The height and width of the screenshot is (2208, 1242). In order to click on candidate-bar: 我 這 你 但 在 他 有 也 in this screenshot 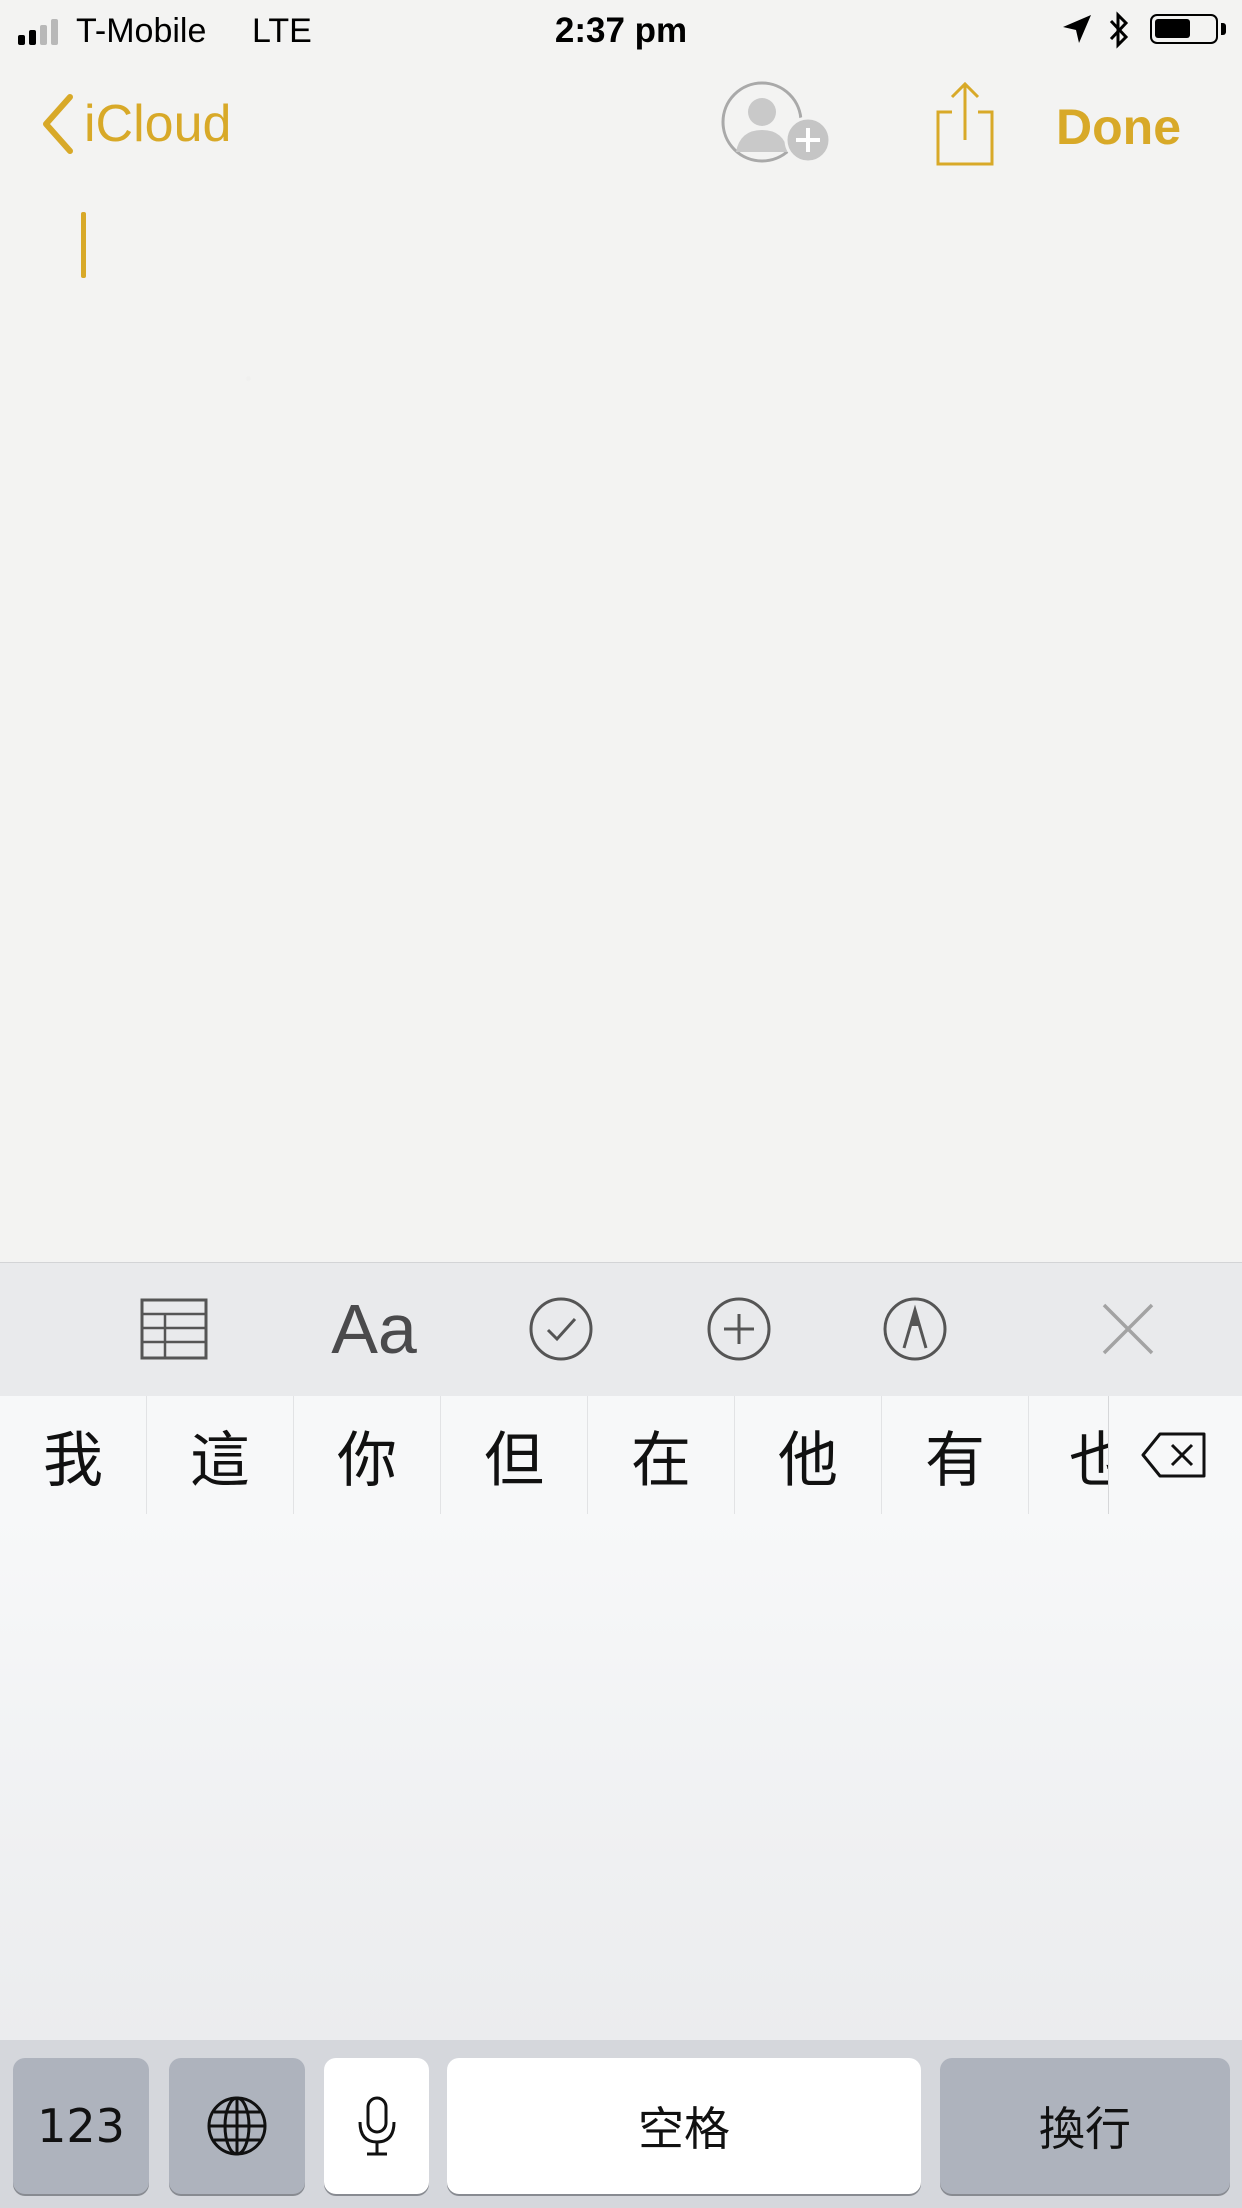, I will do `click(621, 1455)`.